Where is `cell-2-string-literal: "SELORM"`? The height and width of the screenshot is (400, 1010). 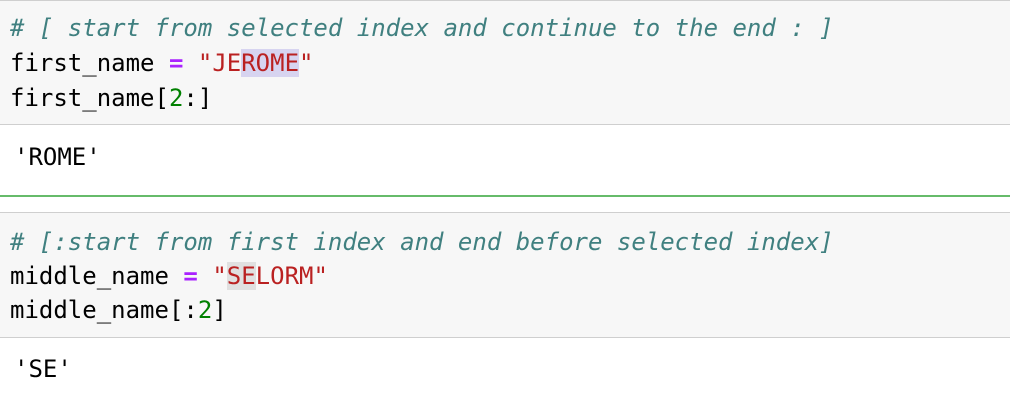 cell-2-string-literal: "SELORM" is located at coordinates (270, 276).